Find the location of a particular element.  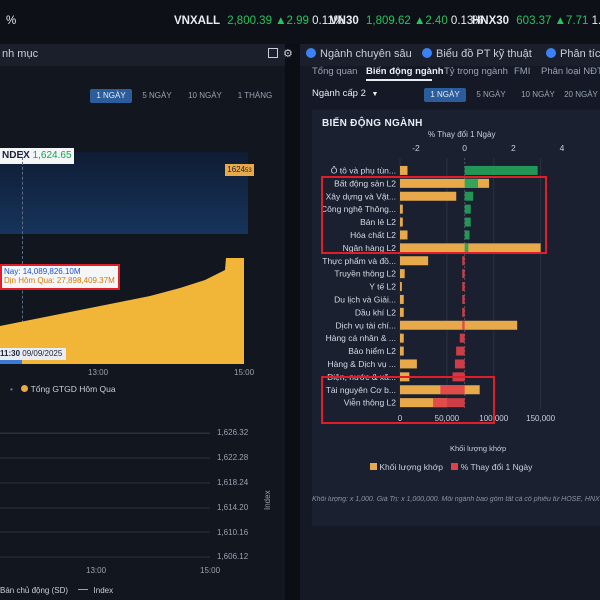

price-tag: 162453 is located at coordinates (239, 170).